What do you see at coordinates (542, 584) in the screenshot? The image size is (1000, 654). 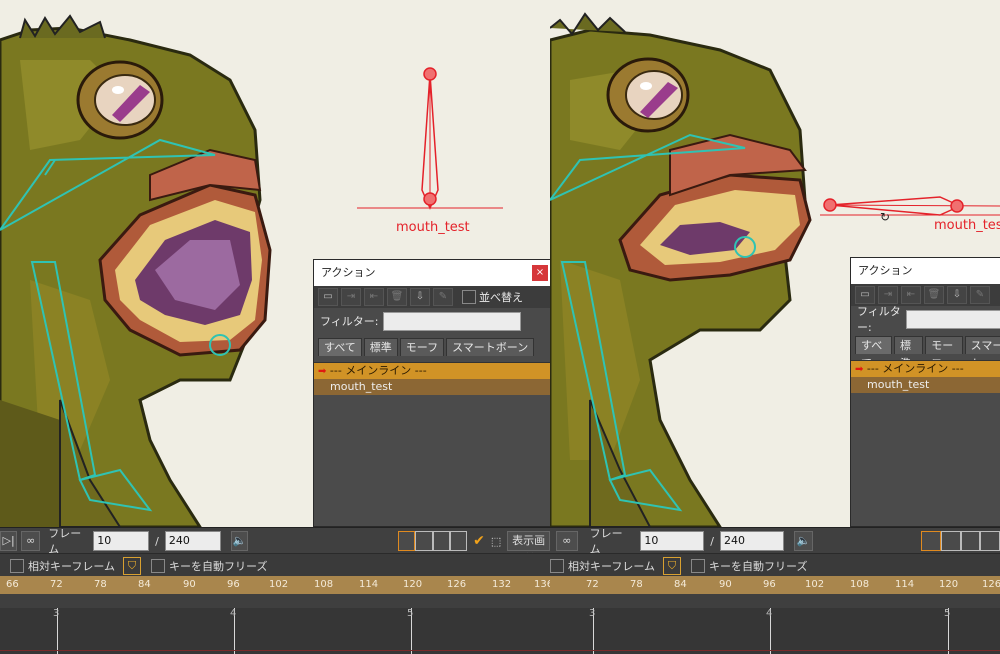 I see `ruler-tick: 136` at bounding box center [542, 584].